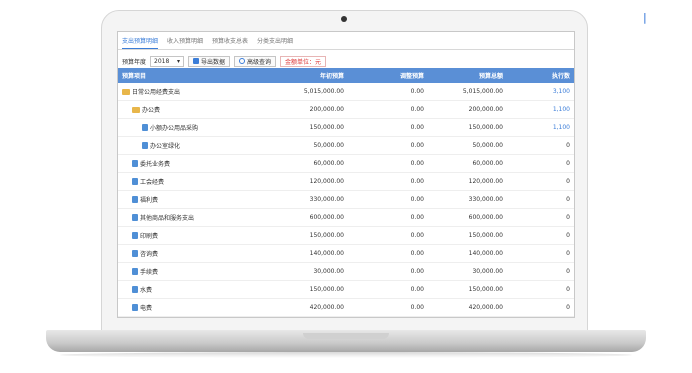 This screenshot has height=373, width=692. What do you see at coordinates (346, 355) in the screenshot?
I see `laptop-shadow` at bounding box center [346, 355].